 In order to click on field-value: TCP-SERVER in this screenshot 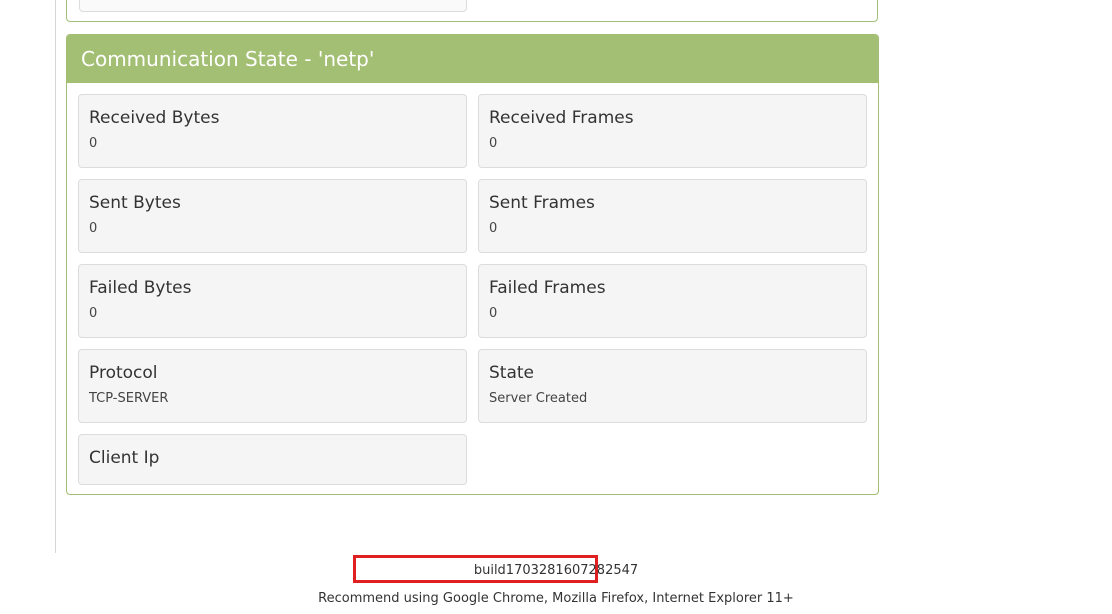, I will do `click(129, 398)`.